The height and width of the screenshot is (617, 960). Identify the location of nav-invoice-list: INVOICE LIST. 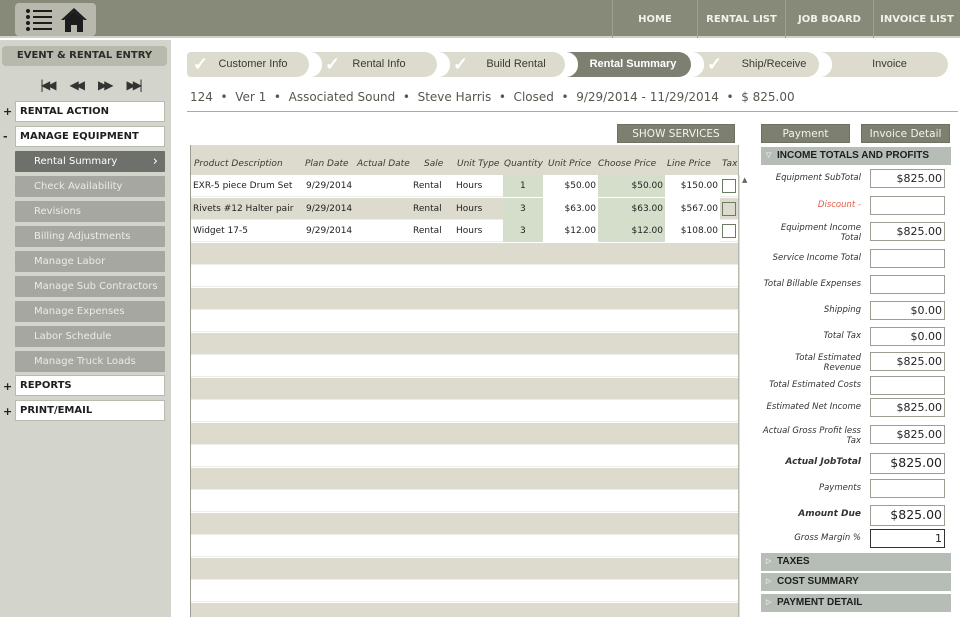
(916, 19).